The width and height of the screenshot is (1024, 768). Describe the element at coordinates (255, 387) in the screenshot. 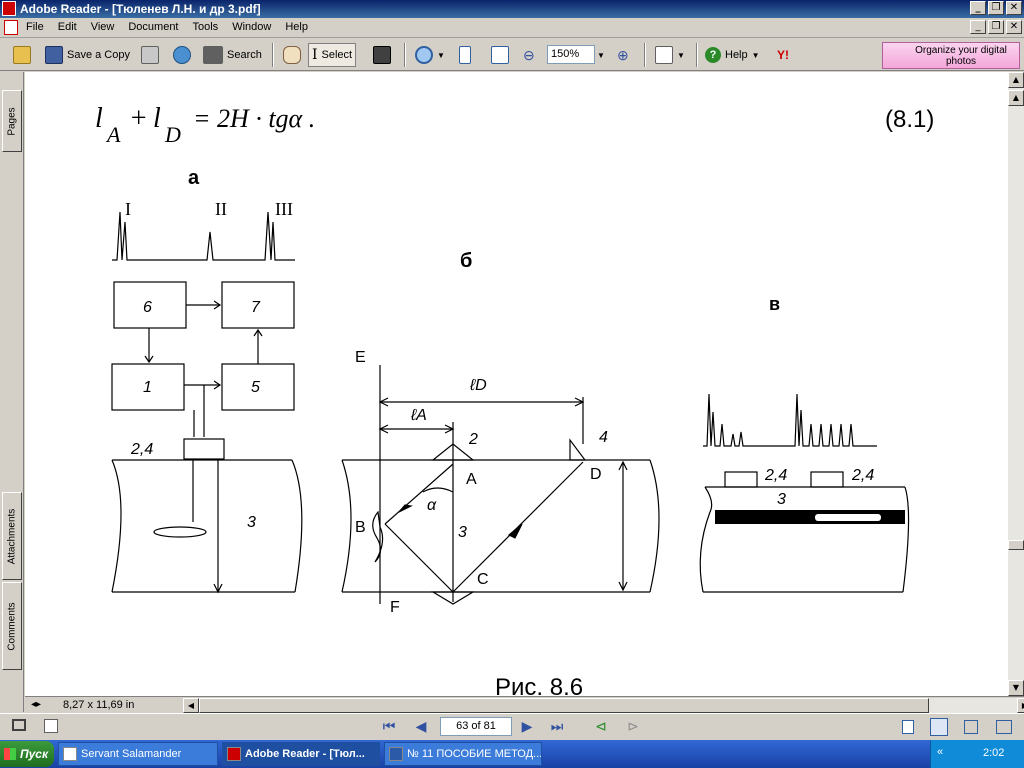

I see `box-5-label: 5` at that location.